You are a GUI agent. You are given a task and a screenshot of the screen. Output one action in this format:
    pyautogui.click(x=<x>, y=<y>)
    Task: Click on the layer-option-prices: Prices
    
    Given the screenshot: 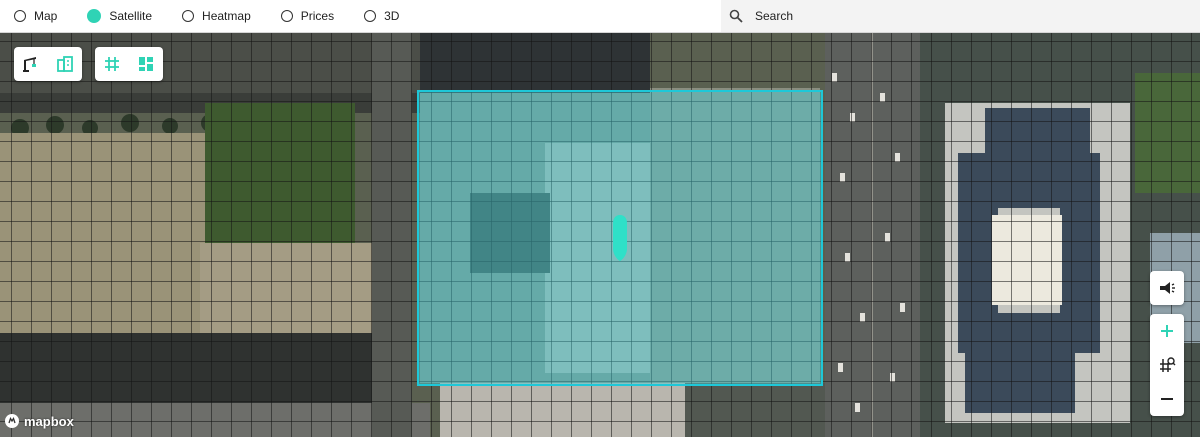 What is the action you would take?
    pyautogui.click(x=307, y=16)
    